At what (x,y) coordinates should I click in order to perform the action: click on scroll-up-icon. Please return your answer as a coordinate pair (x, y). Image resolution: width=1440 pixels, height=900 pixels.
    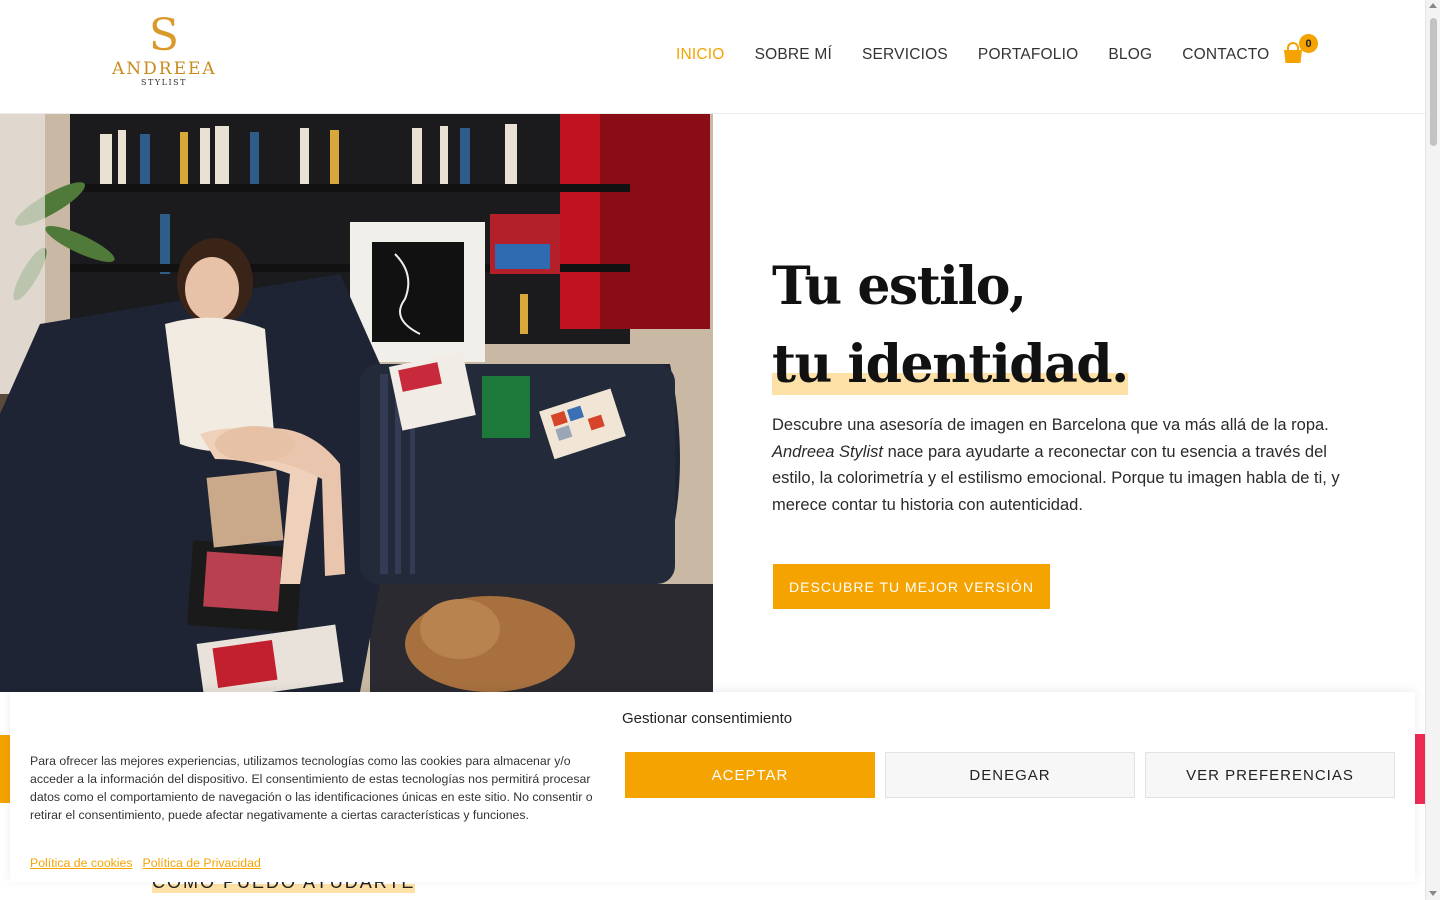
    Looking at the image, I should click on (1433, 5).